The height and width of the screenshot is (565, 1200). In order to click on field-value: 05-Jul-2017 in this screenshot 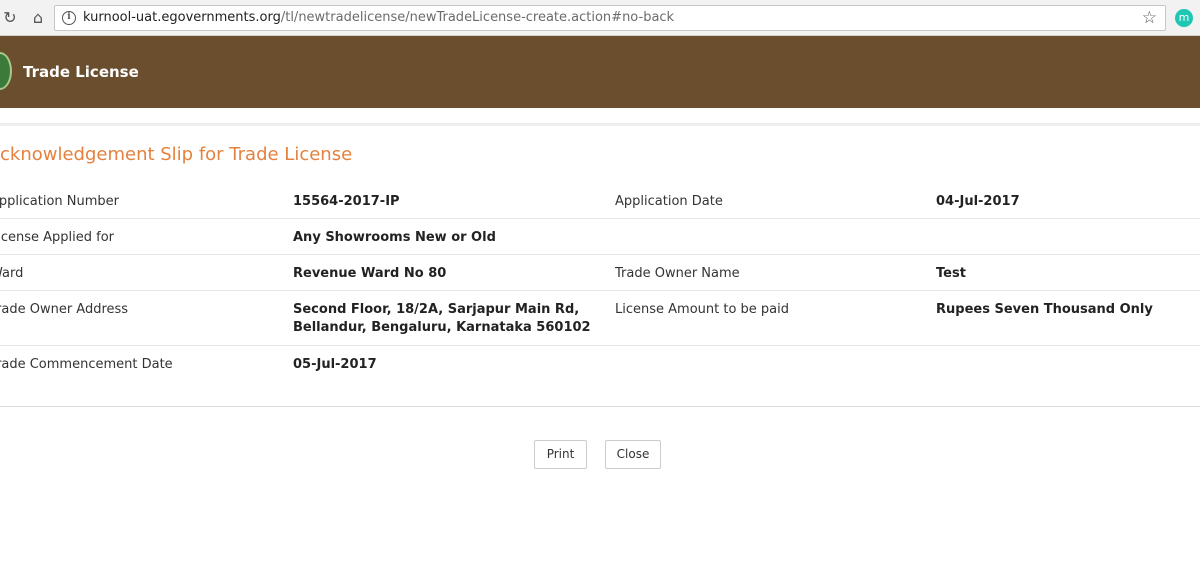, I will do `click(335, 364)`.